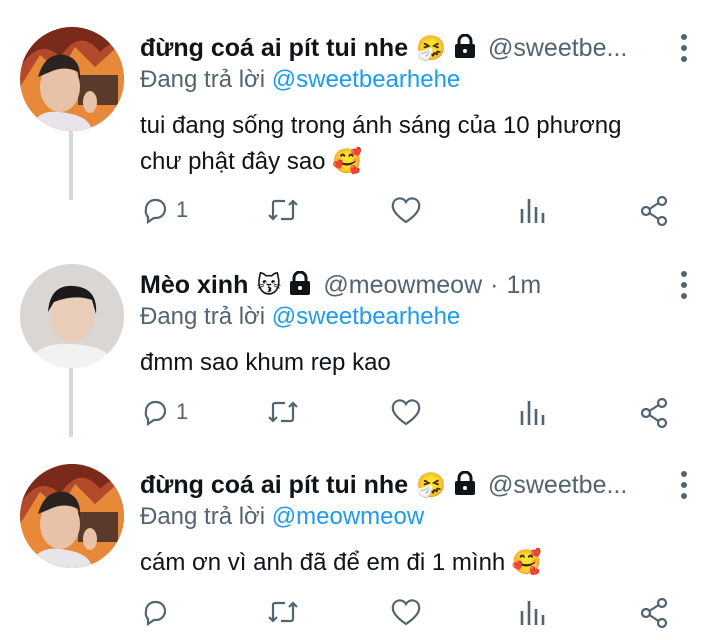  I want to click on tweet-text: cám ơn vì anh đã để em đi 1 mình 🥰, so click(341, 562).